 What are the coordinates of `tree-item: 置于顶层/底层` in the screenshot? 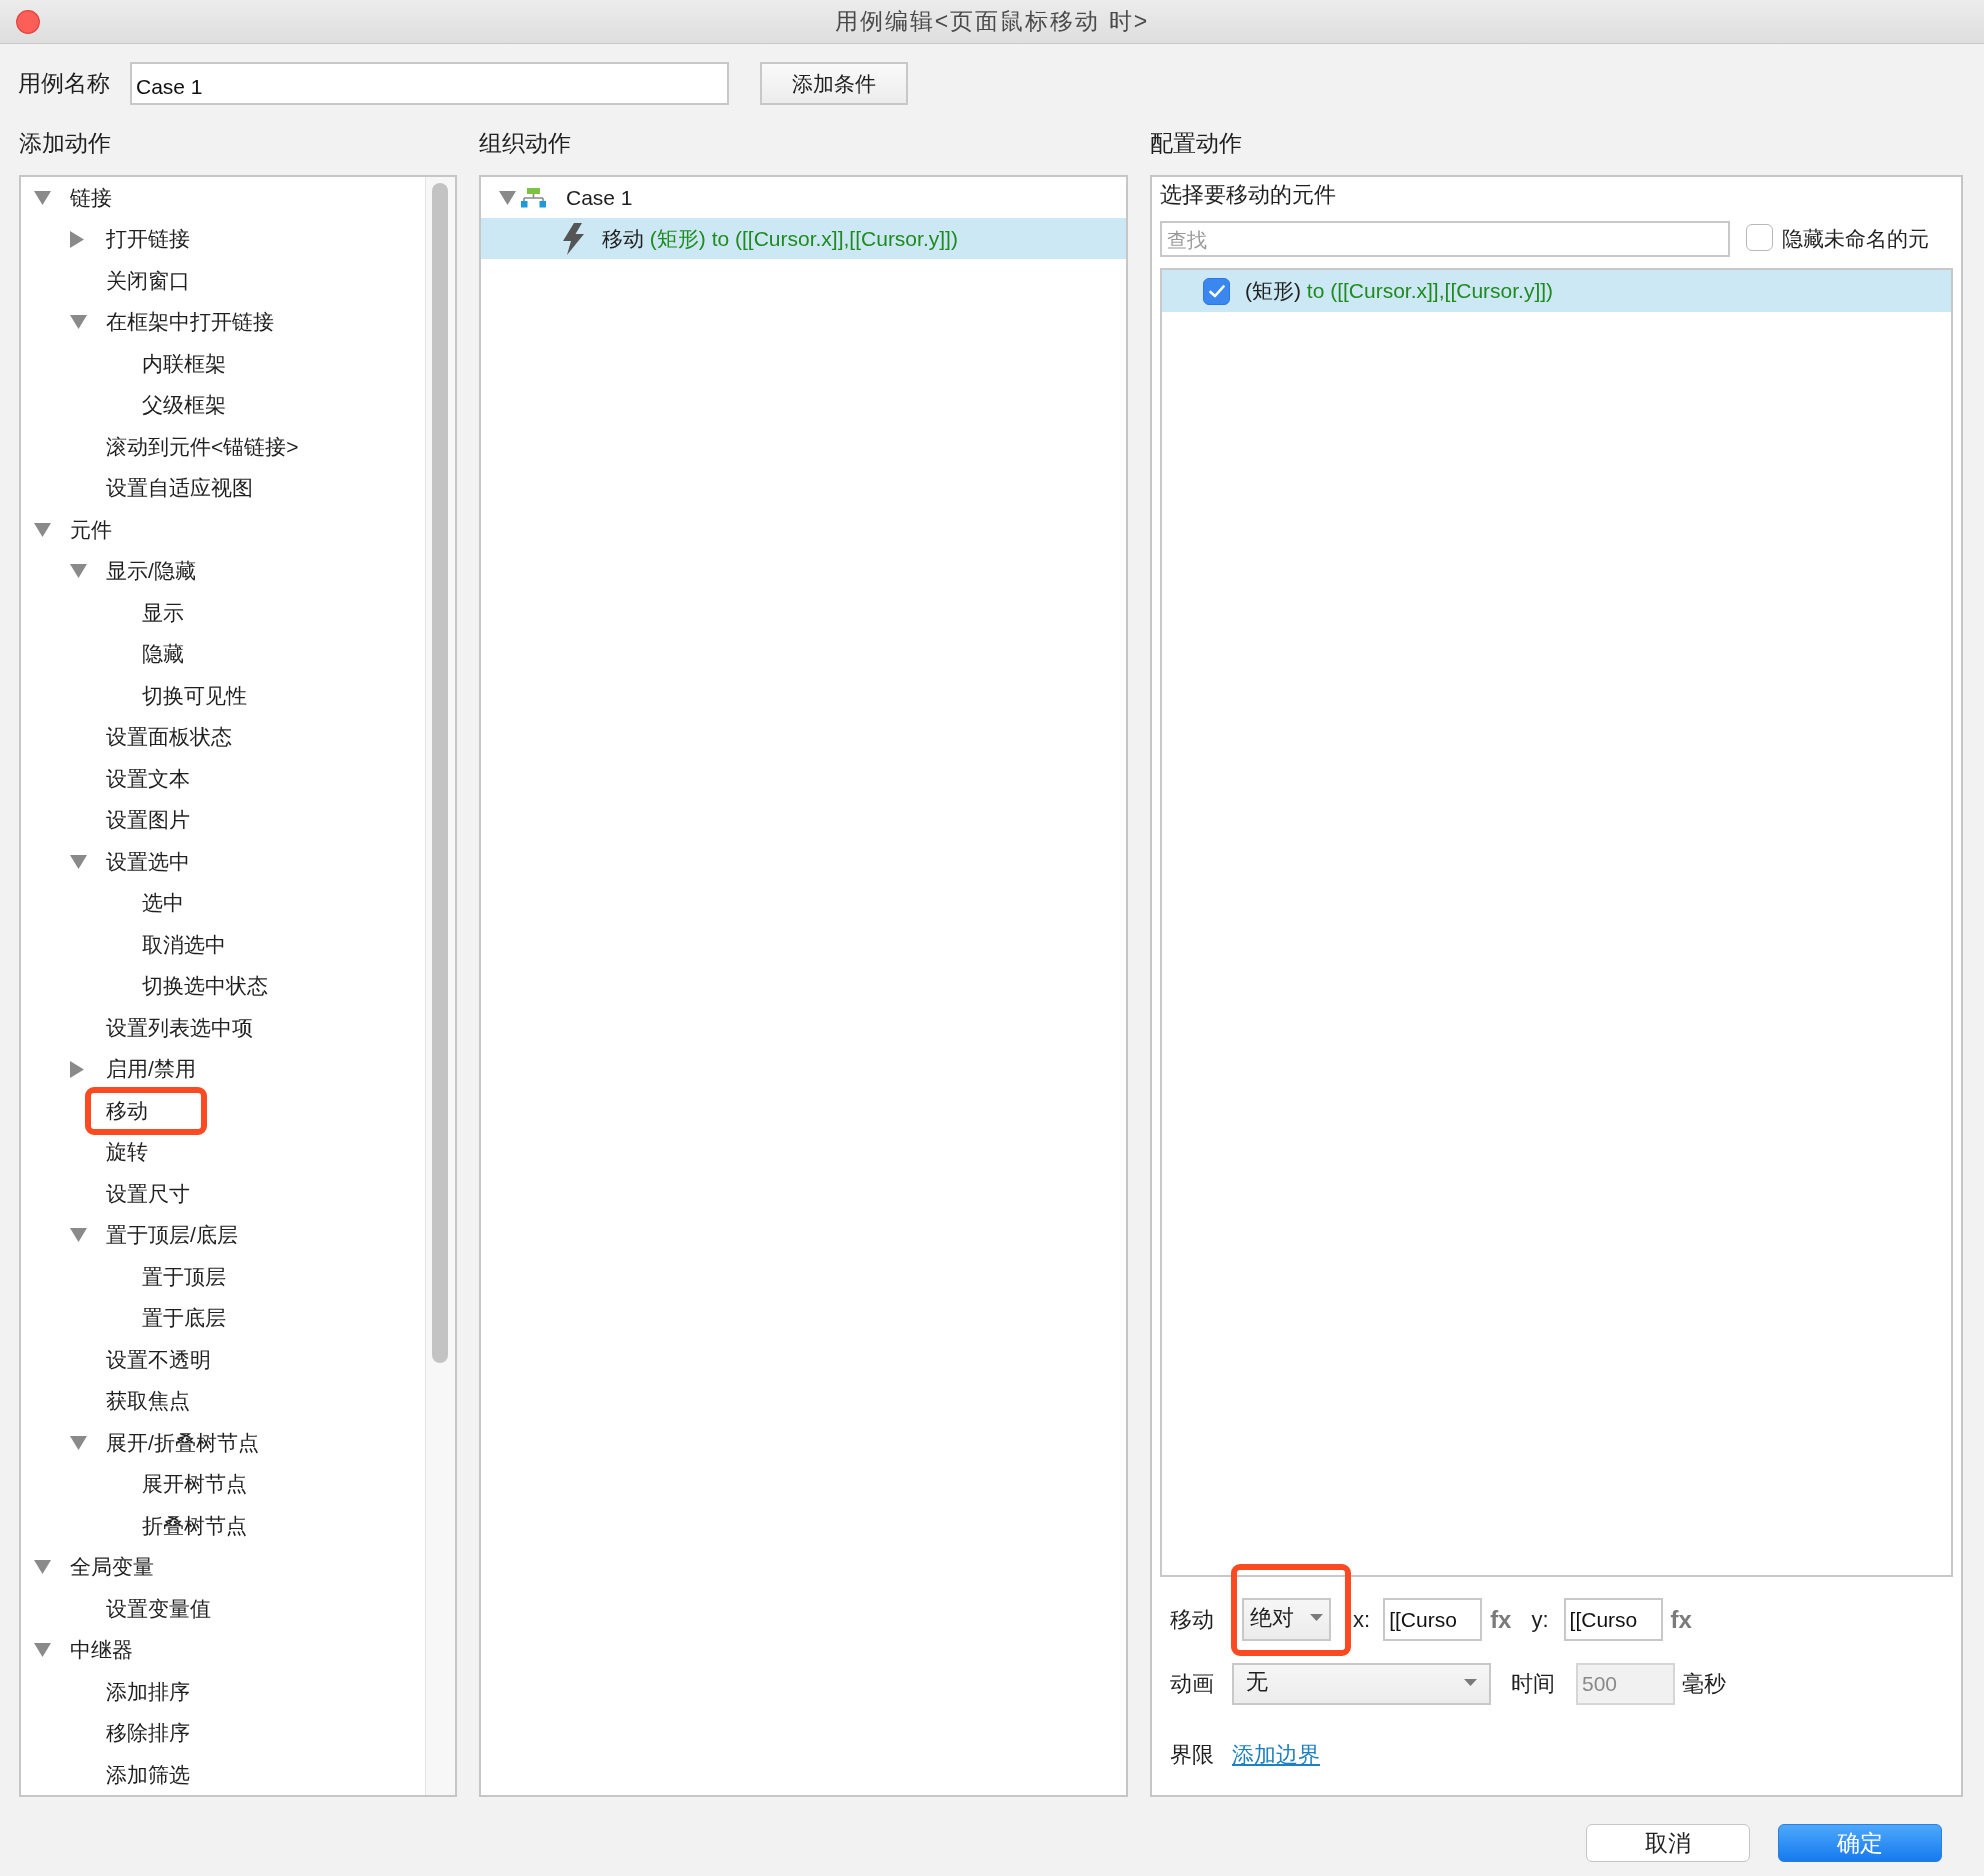 It's located at (223, 1235).